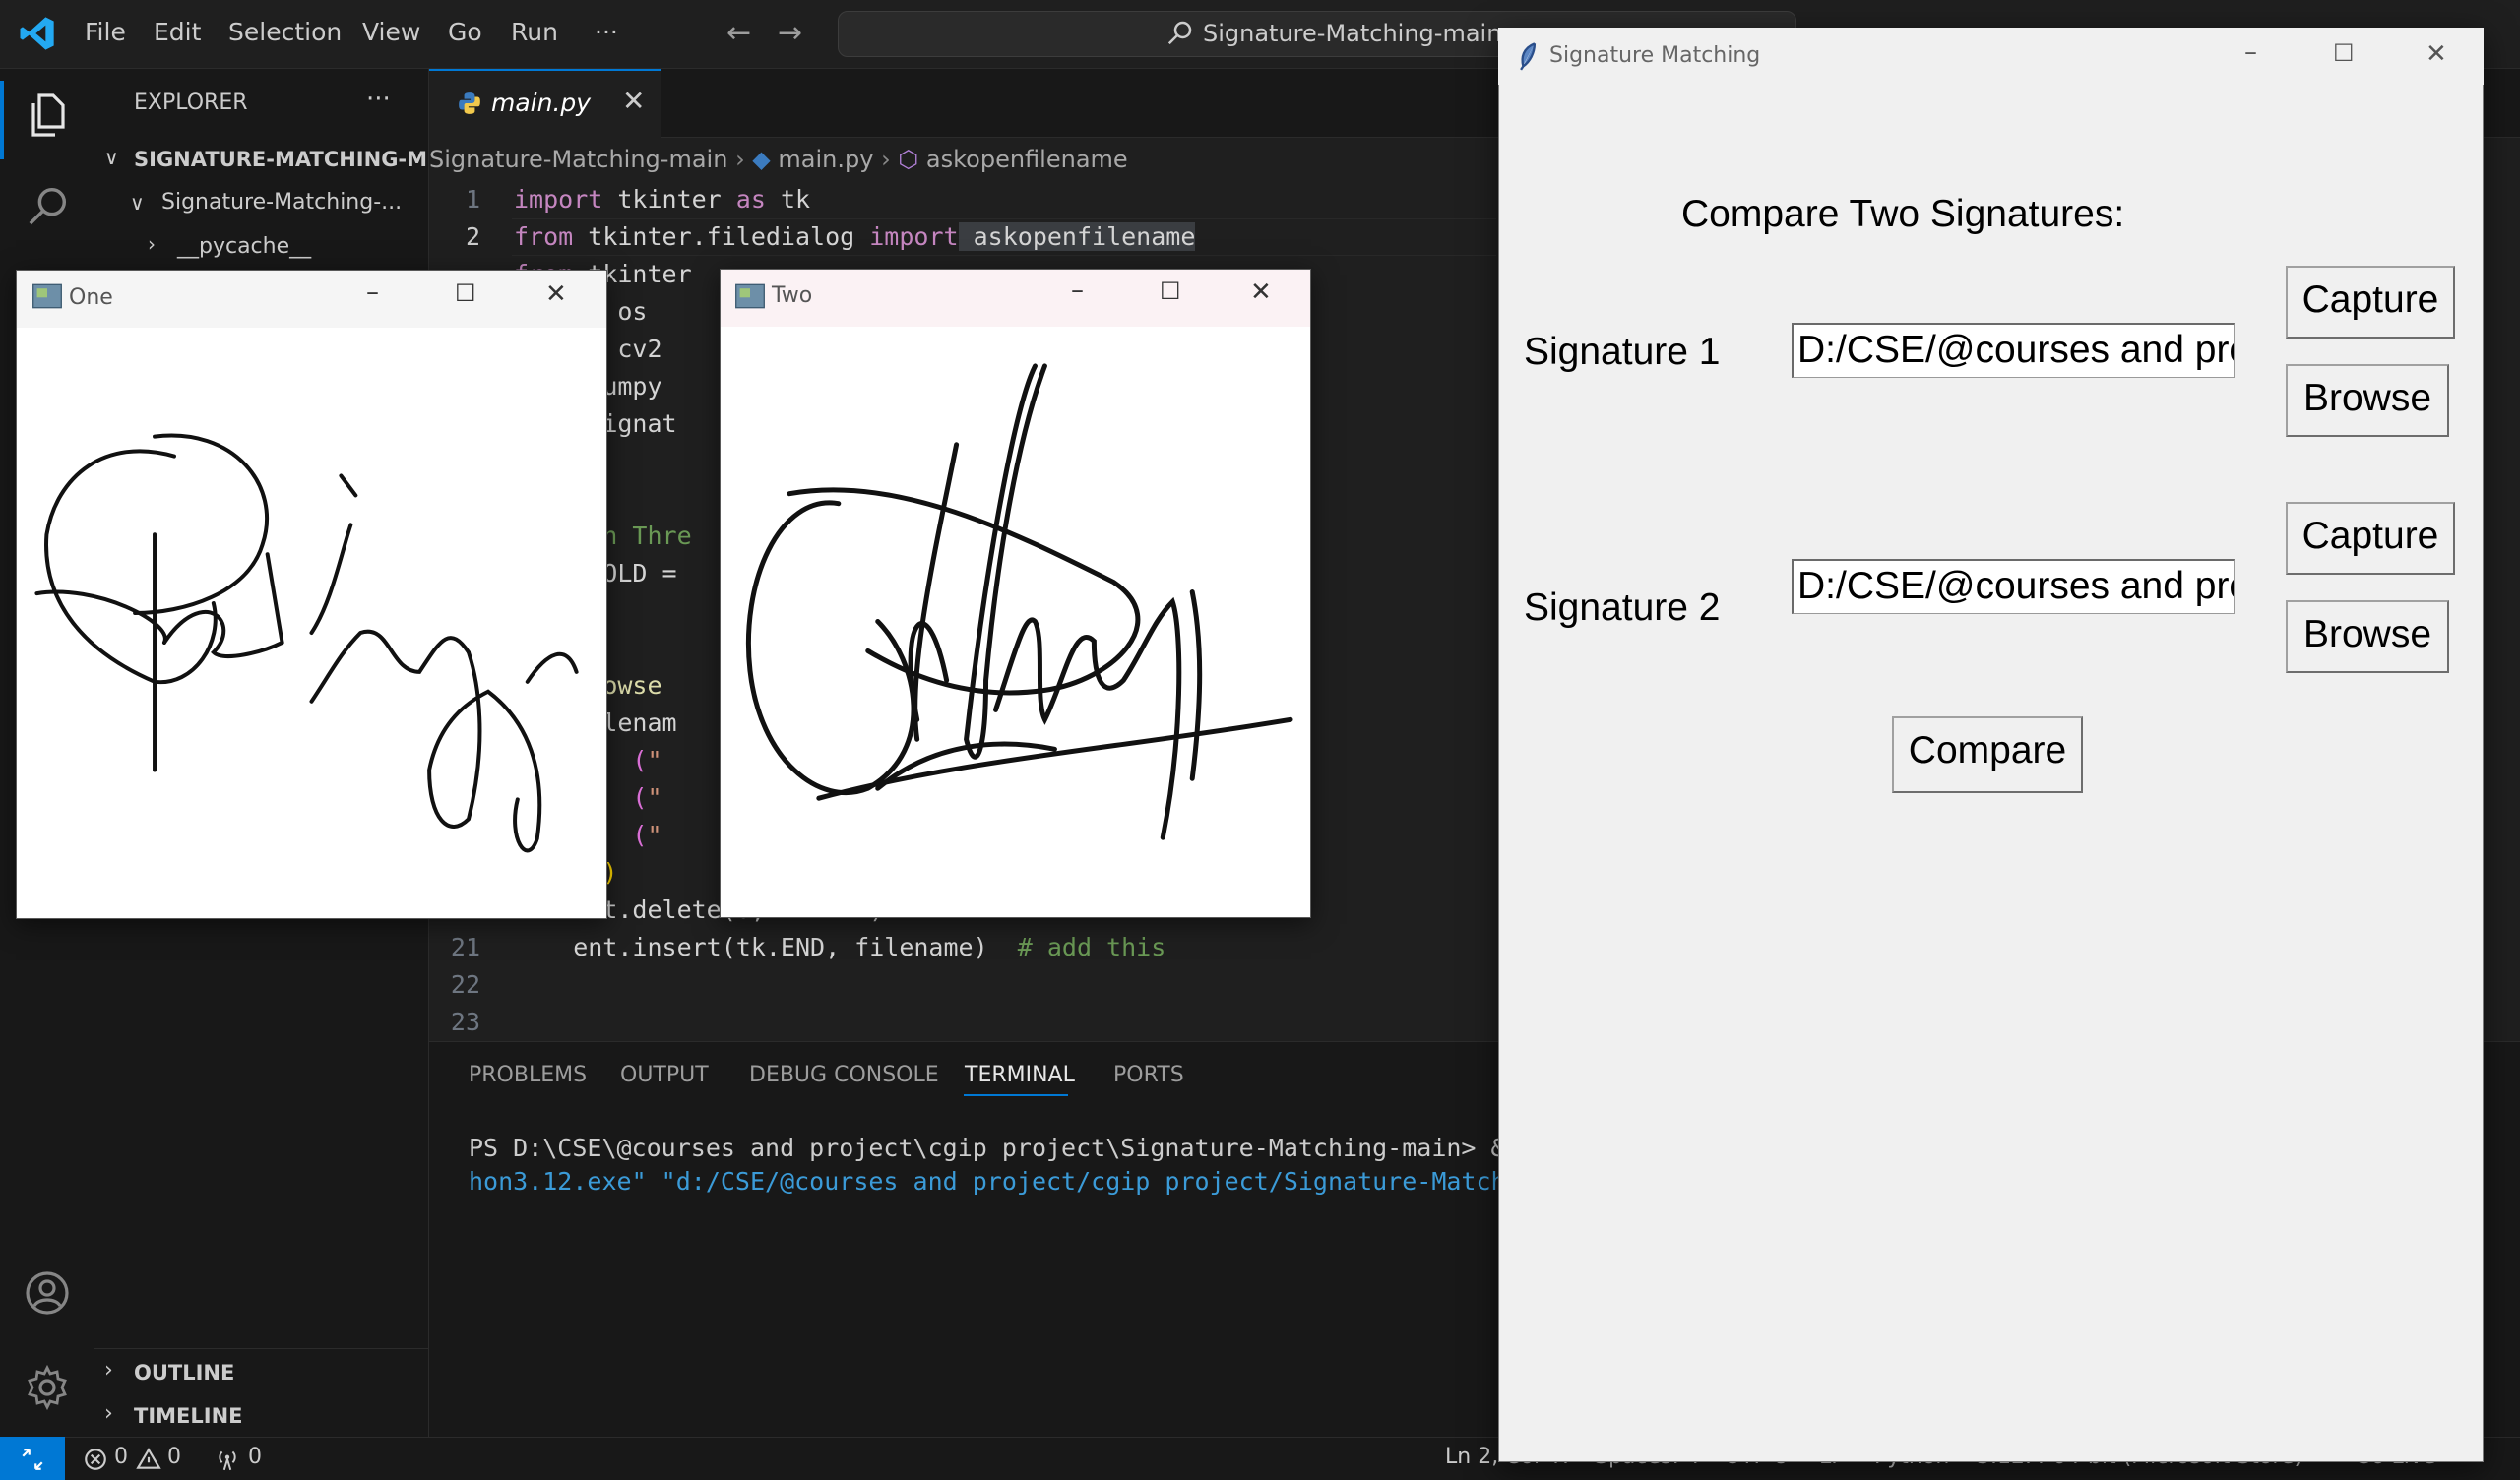 This screenshot has width=2520, height=1480. What do you see at coordinates (1655, 56) in the screenshot?
I see `app-window-title: Signature Matching` at bounding box center [1655, 56].